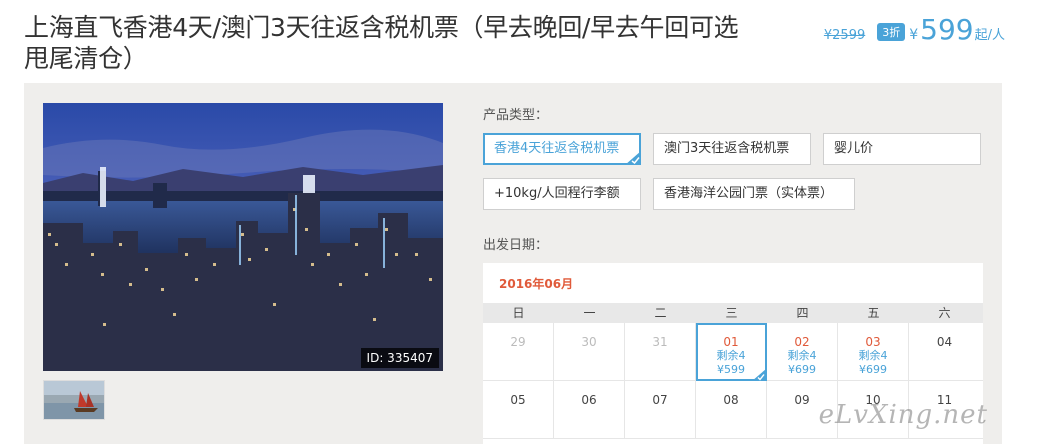  I want to click on calendar-day-cell: 30, so click(589, 352).